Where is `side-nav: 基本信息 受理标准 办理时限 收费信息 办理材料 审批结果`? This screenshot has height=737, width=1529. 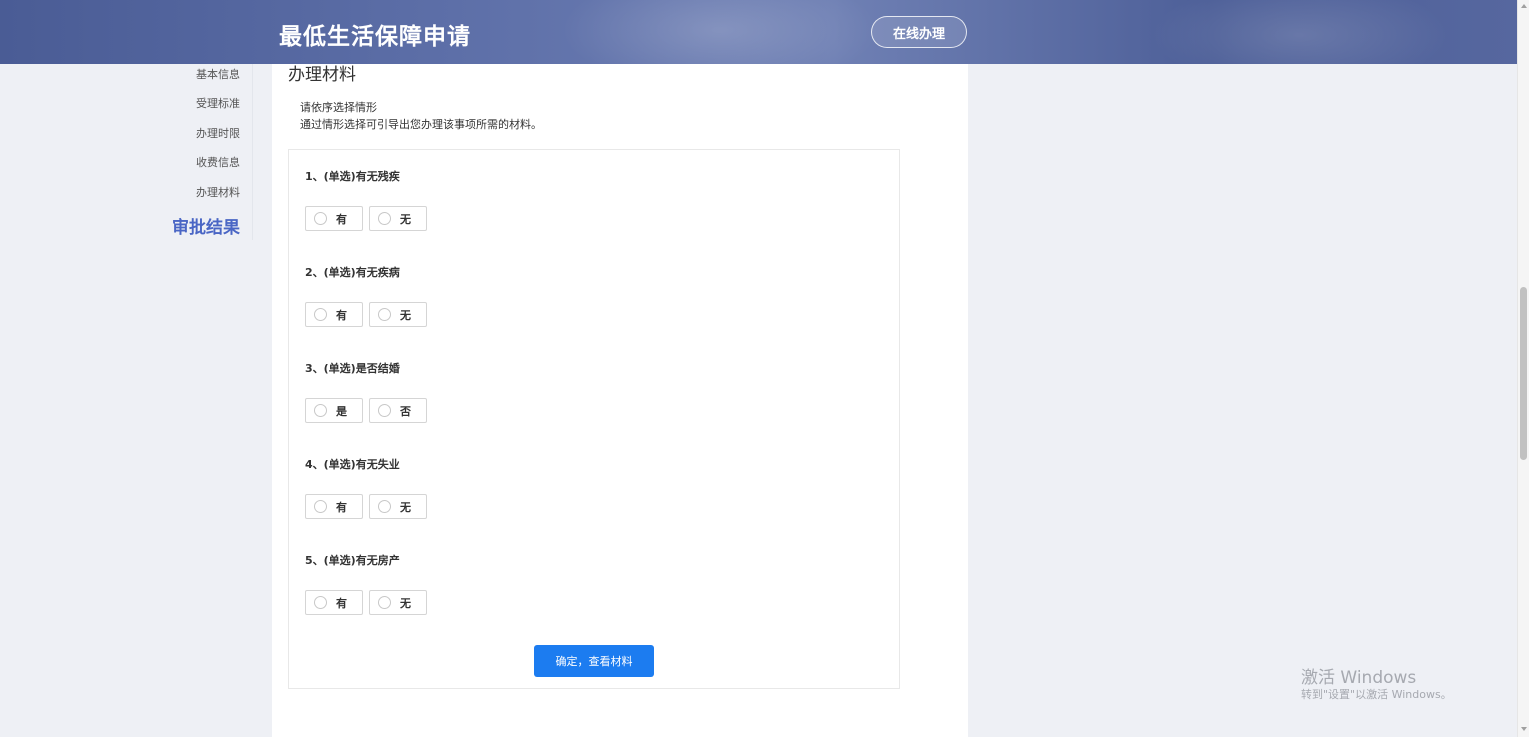
side-nav: 基本信息 受理标准 办理时限 收费信息 办理材料 审批结果 is located at coordinates (201, 152).